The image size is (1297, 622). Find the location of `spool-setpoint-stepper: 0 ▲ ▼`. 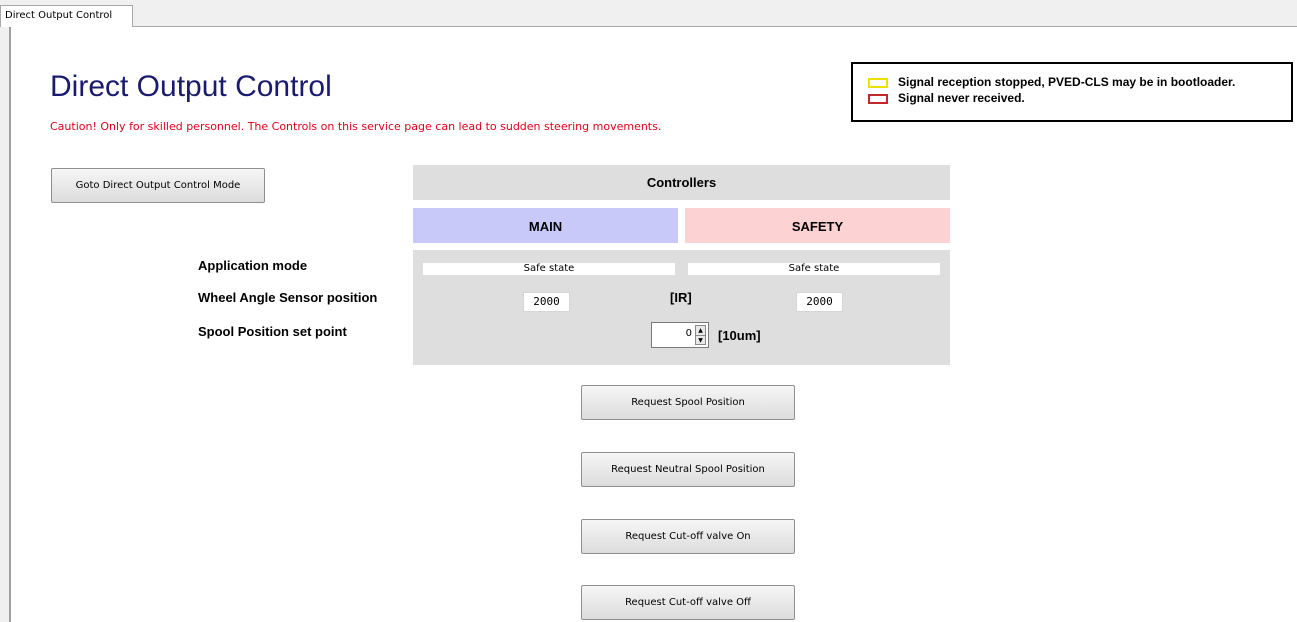

spool-setpoint-stepper: 0 ▲ ▼ is located at coordinates (680, 335).